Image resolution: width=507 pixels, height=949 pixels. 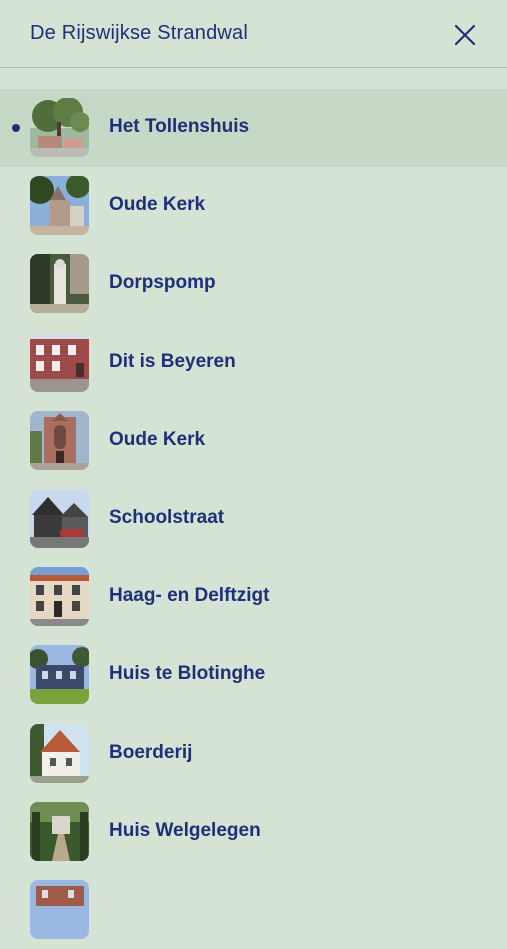 What do you see at coordinates (253, 910) in the screenshot?
I see `list-item-partial` at bounding box center [253, 910].